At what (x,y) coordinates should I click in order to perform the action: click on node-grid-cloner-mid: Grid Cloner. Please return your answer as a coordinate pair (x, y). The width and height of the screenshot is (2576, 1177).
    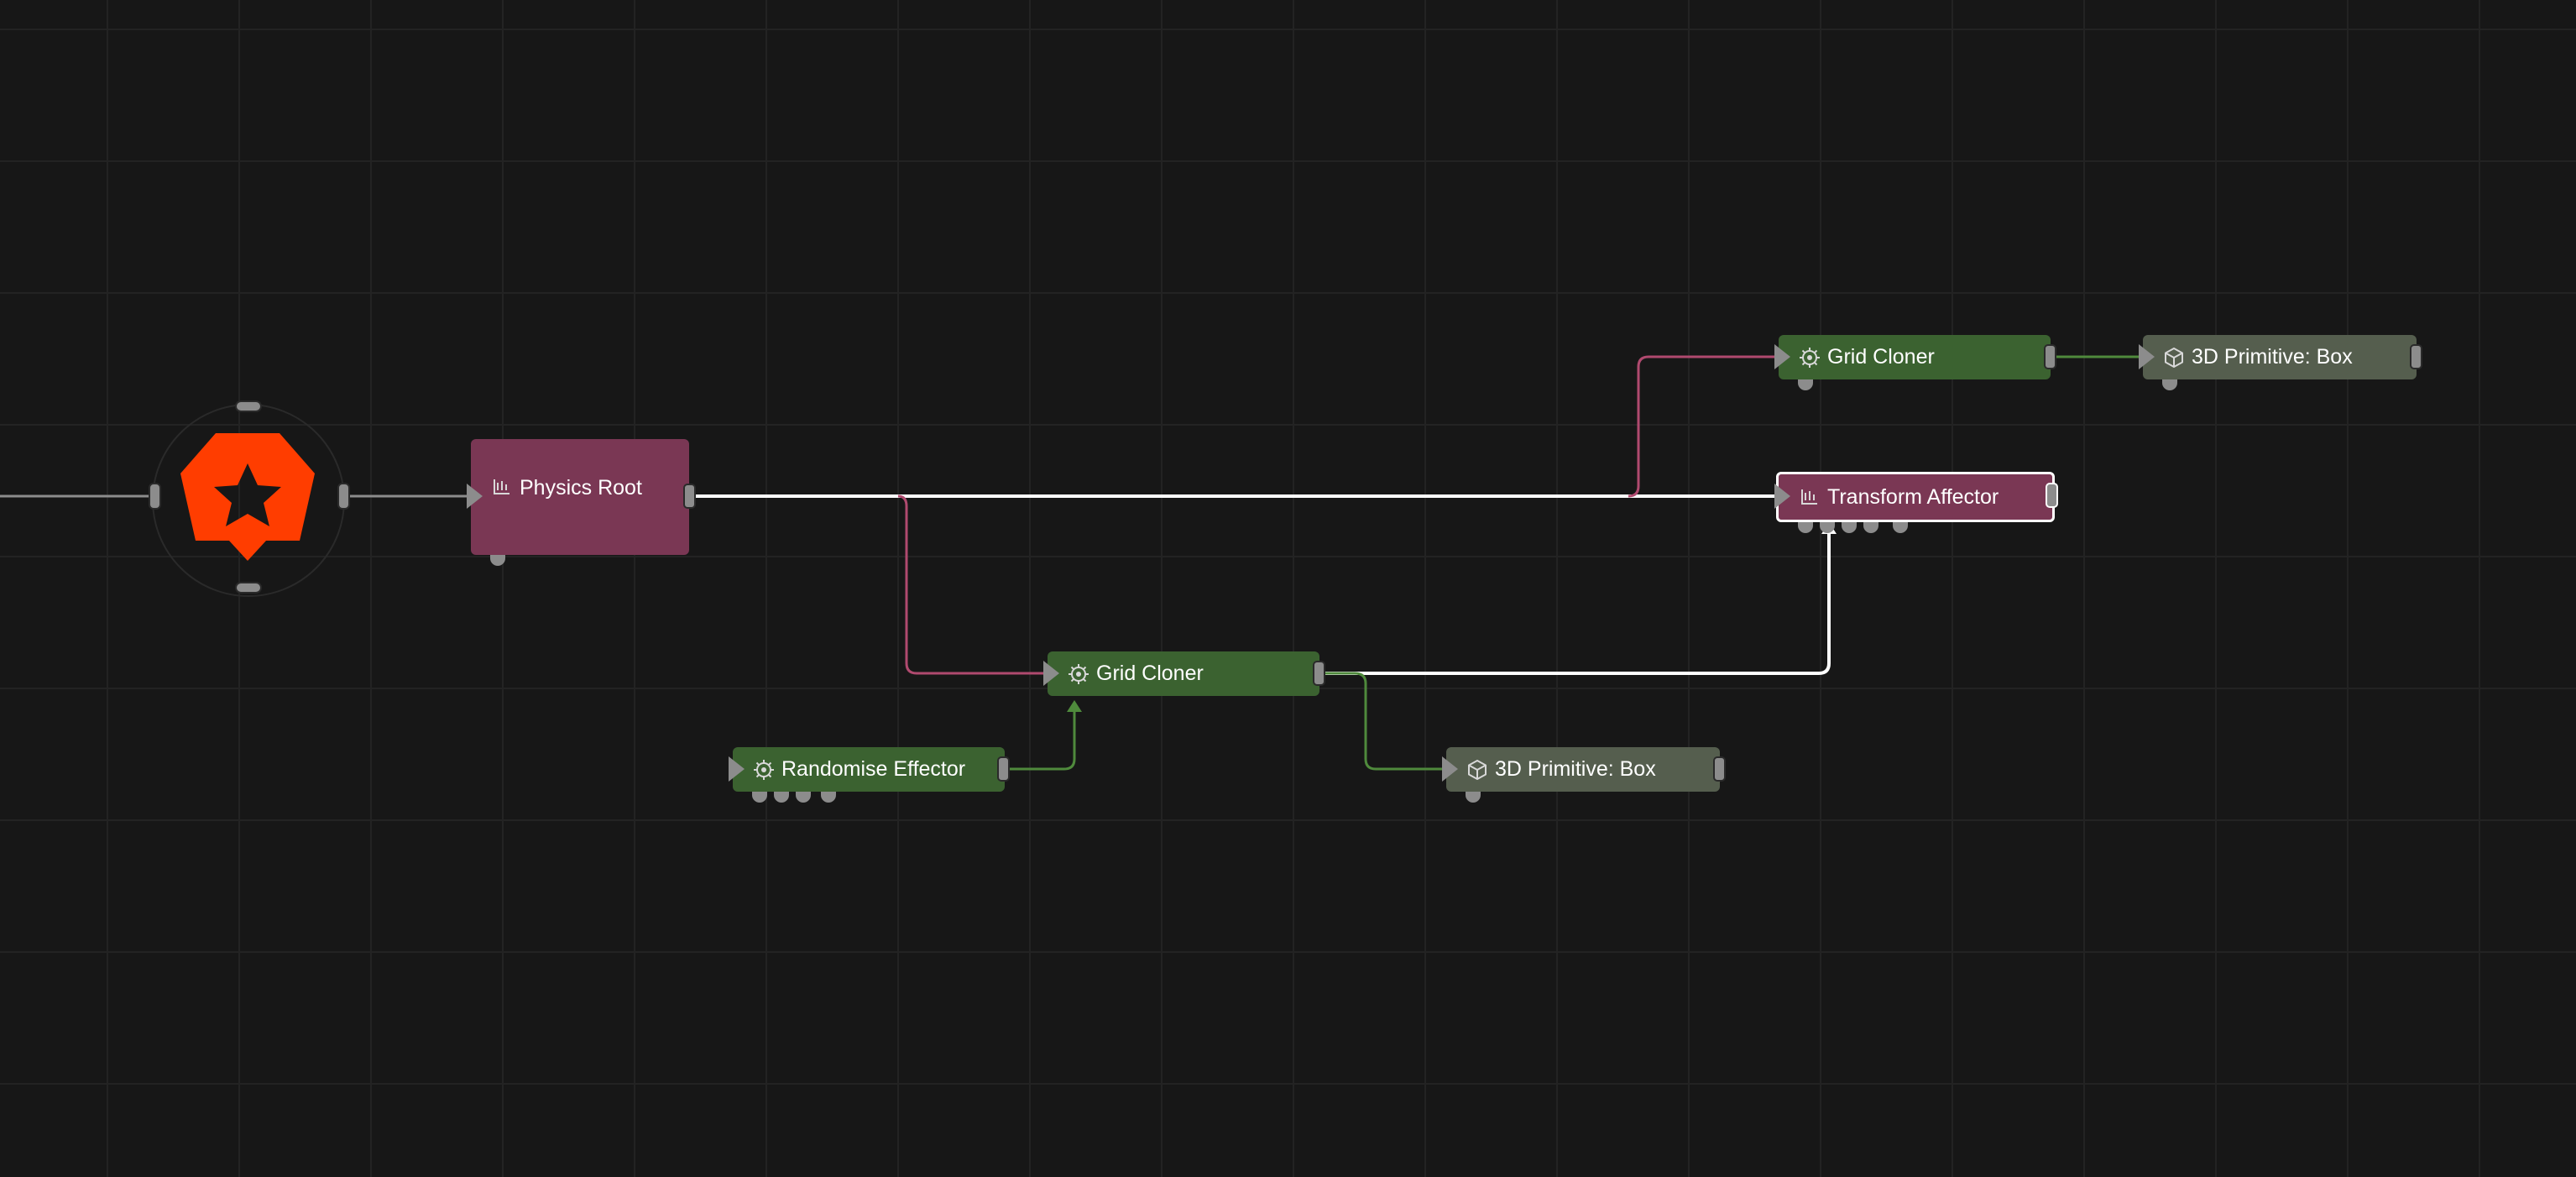
    Looking at the image, I should click on (1183, 673).